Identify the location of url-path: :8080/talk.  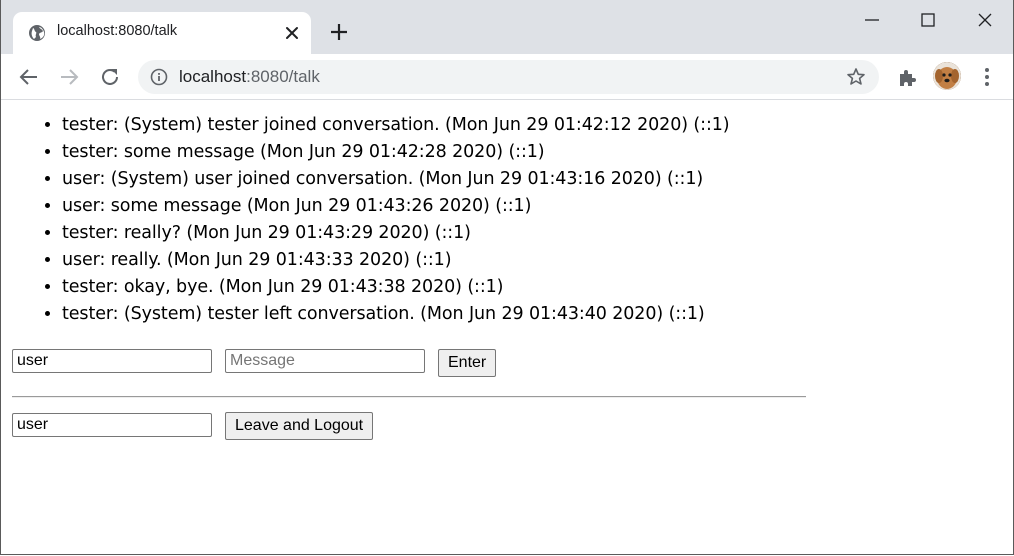
(283, 76).